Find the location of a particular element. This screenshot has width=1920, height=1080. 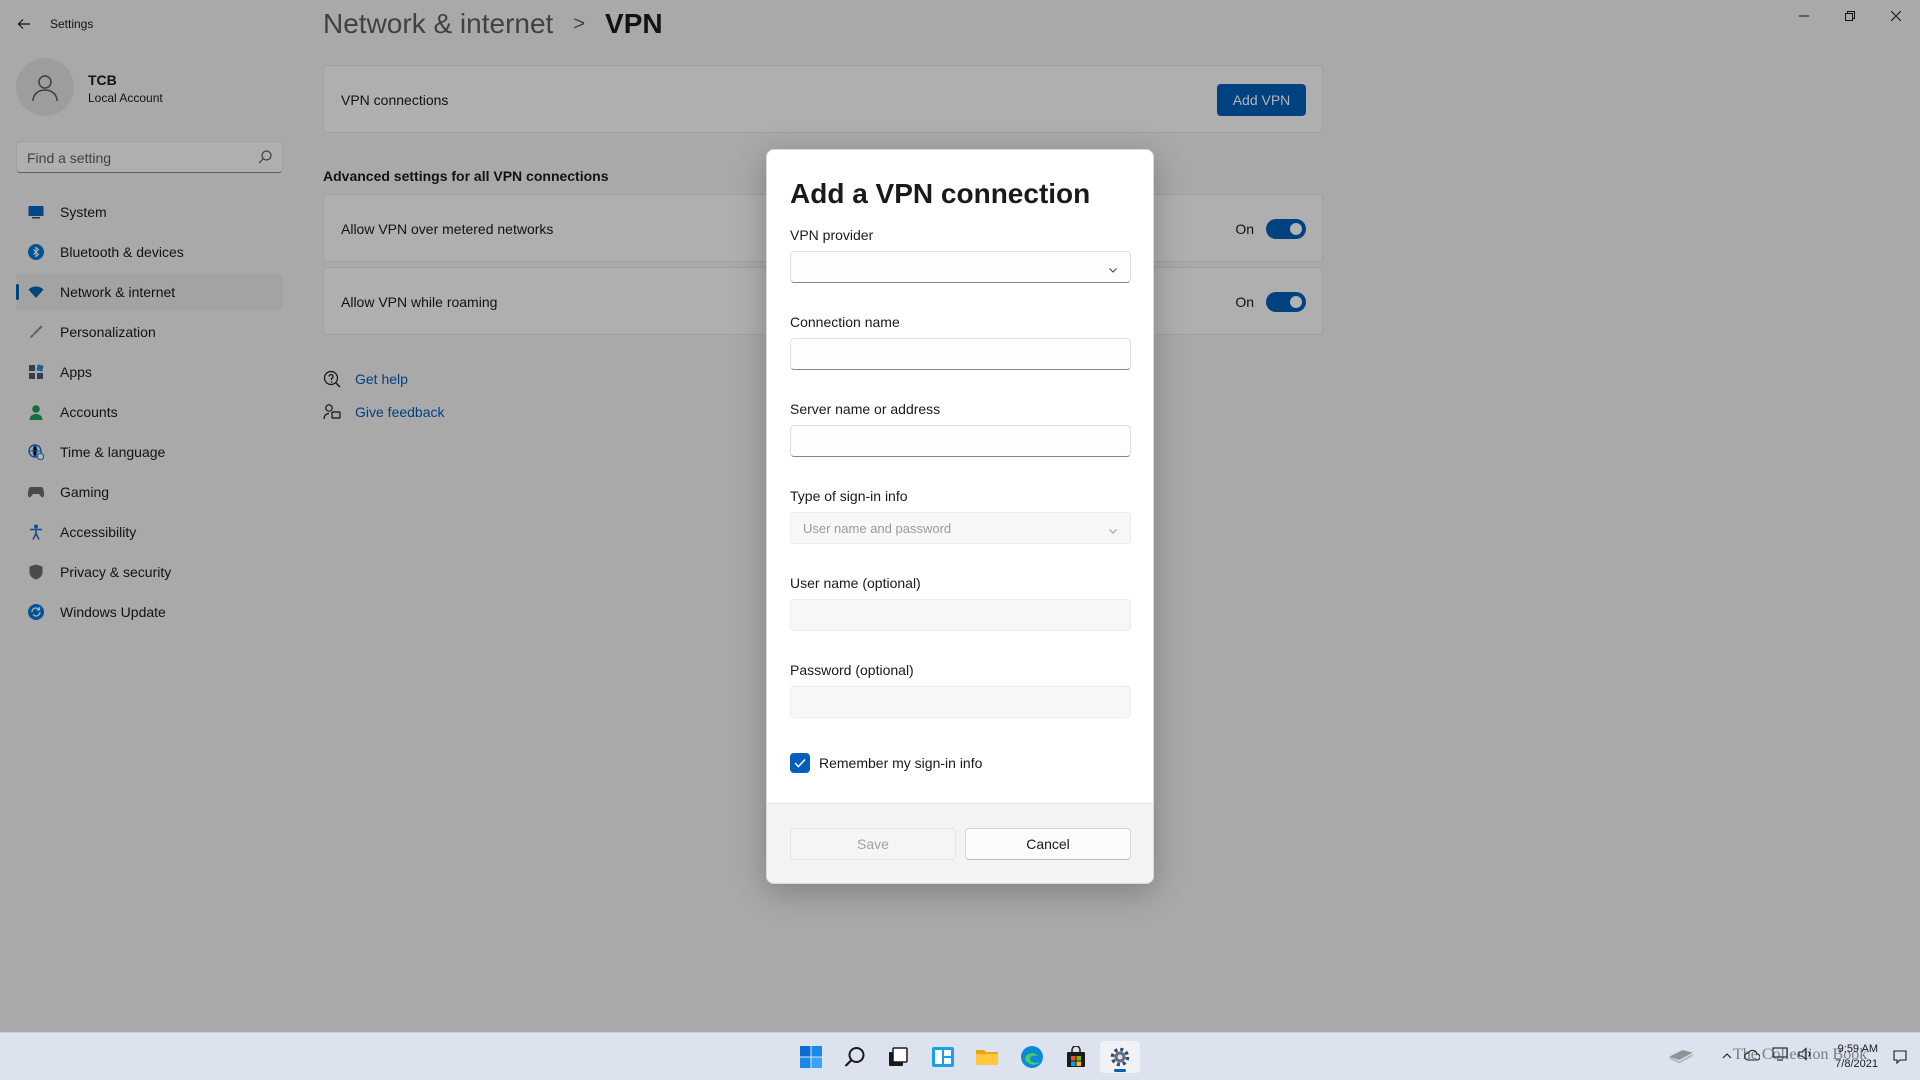

file-explorer-icon is located at coordinates (987, 1057).